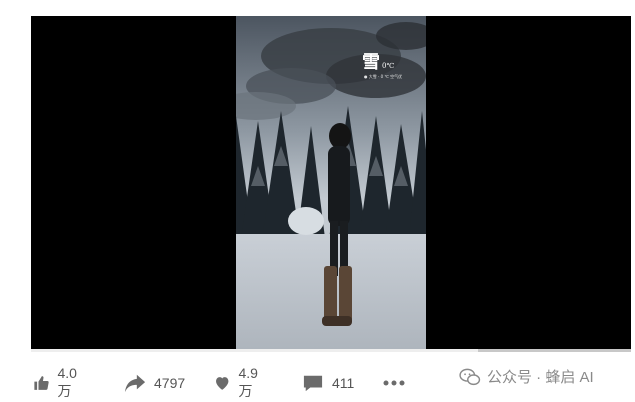  I want to click on like-button: 4.0万, so click(57, 382).